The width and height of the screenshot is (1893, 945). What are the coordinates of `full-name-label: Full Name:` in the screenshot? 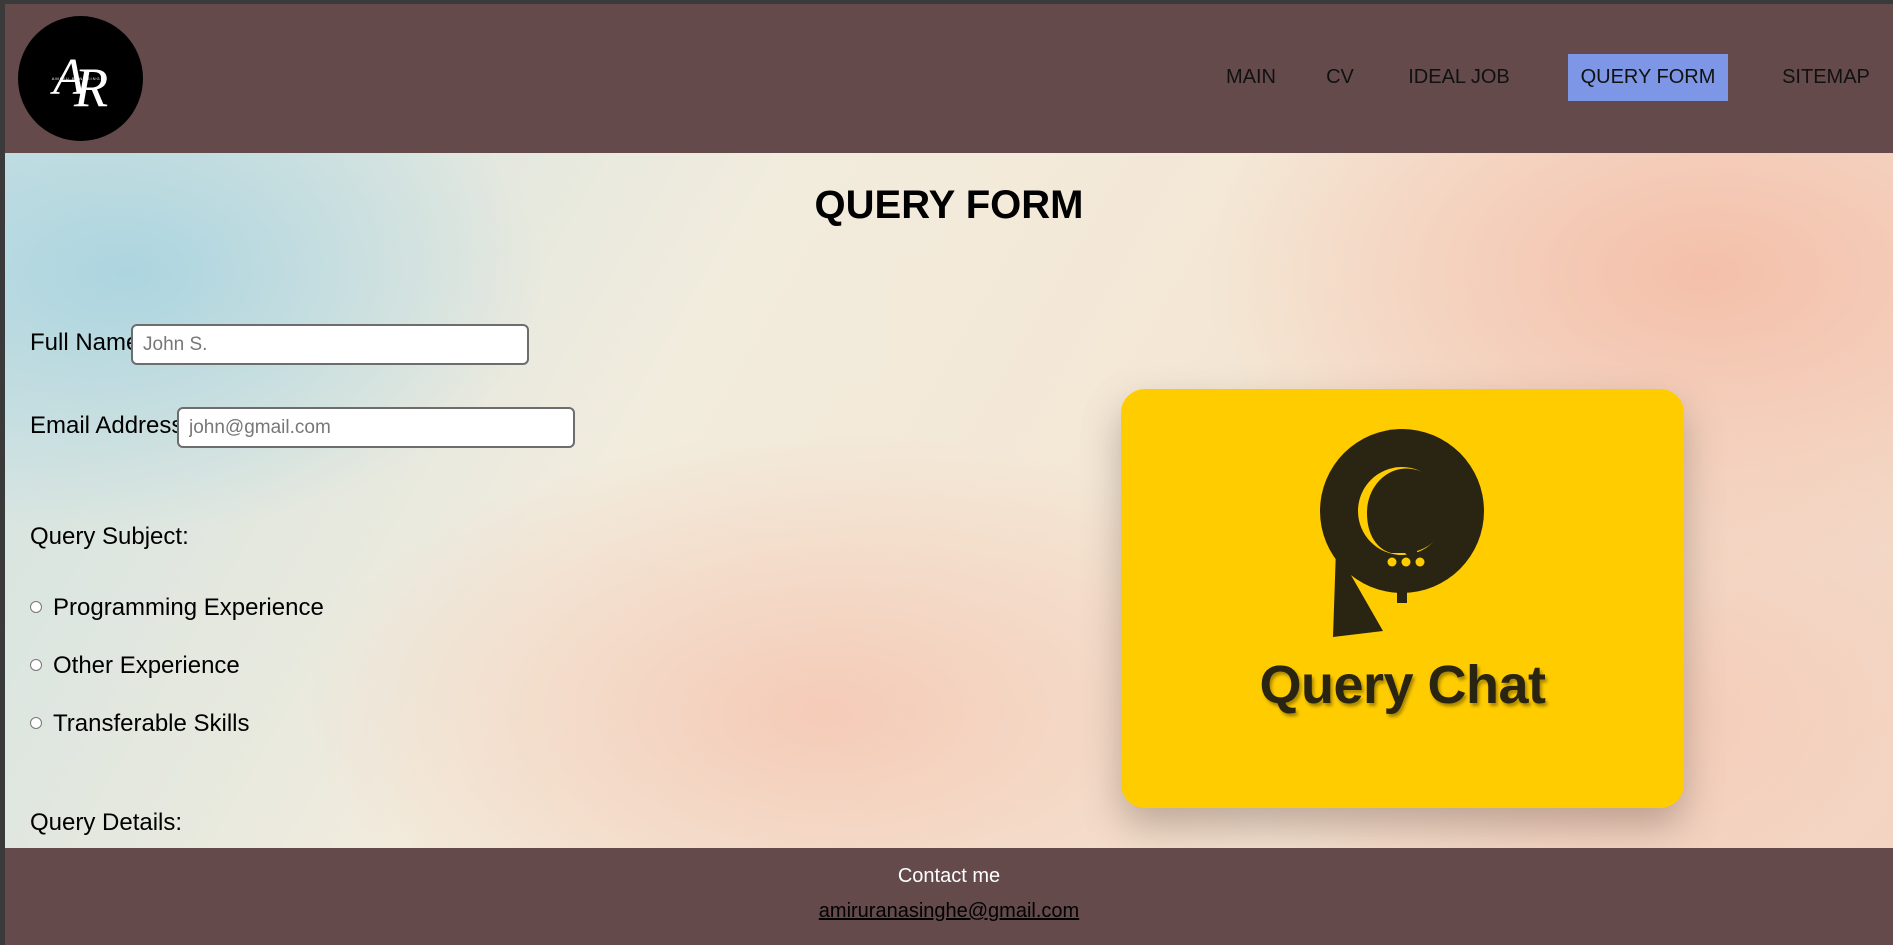 It's located at (88, 342).